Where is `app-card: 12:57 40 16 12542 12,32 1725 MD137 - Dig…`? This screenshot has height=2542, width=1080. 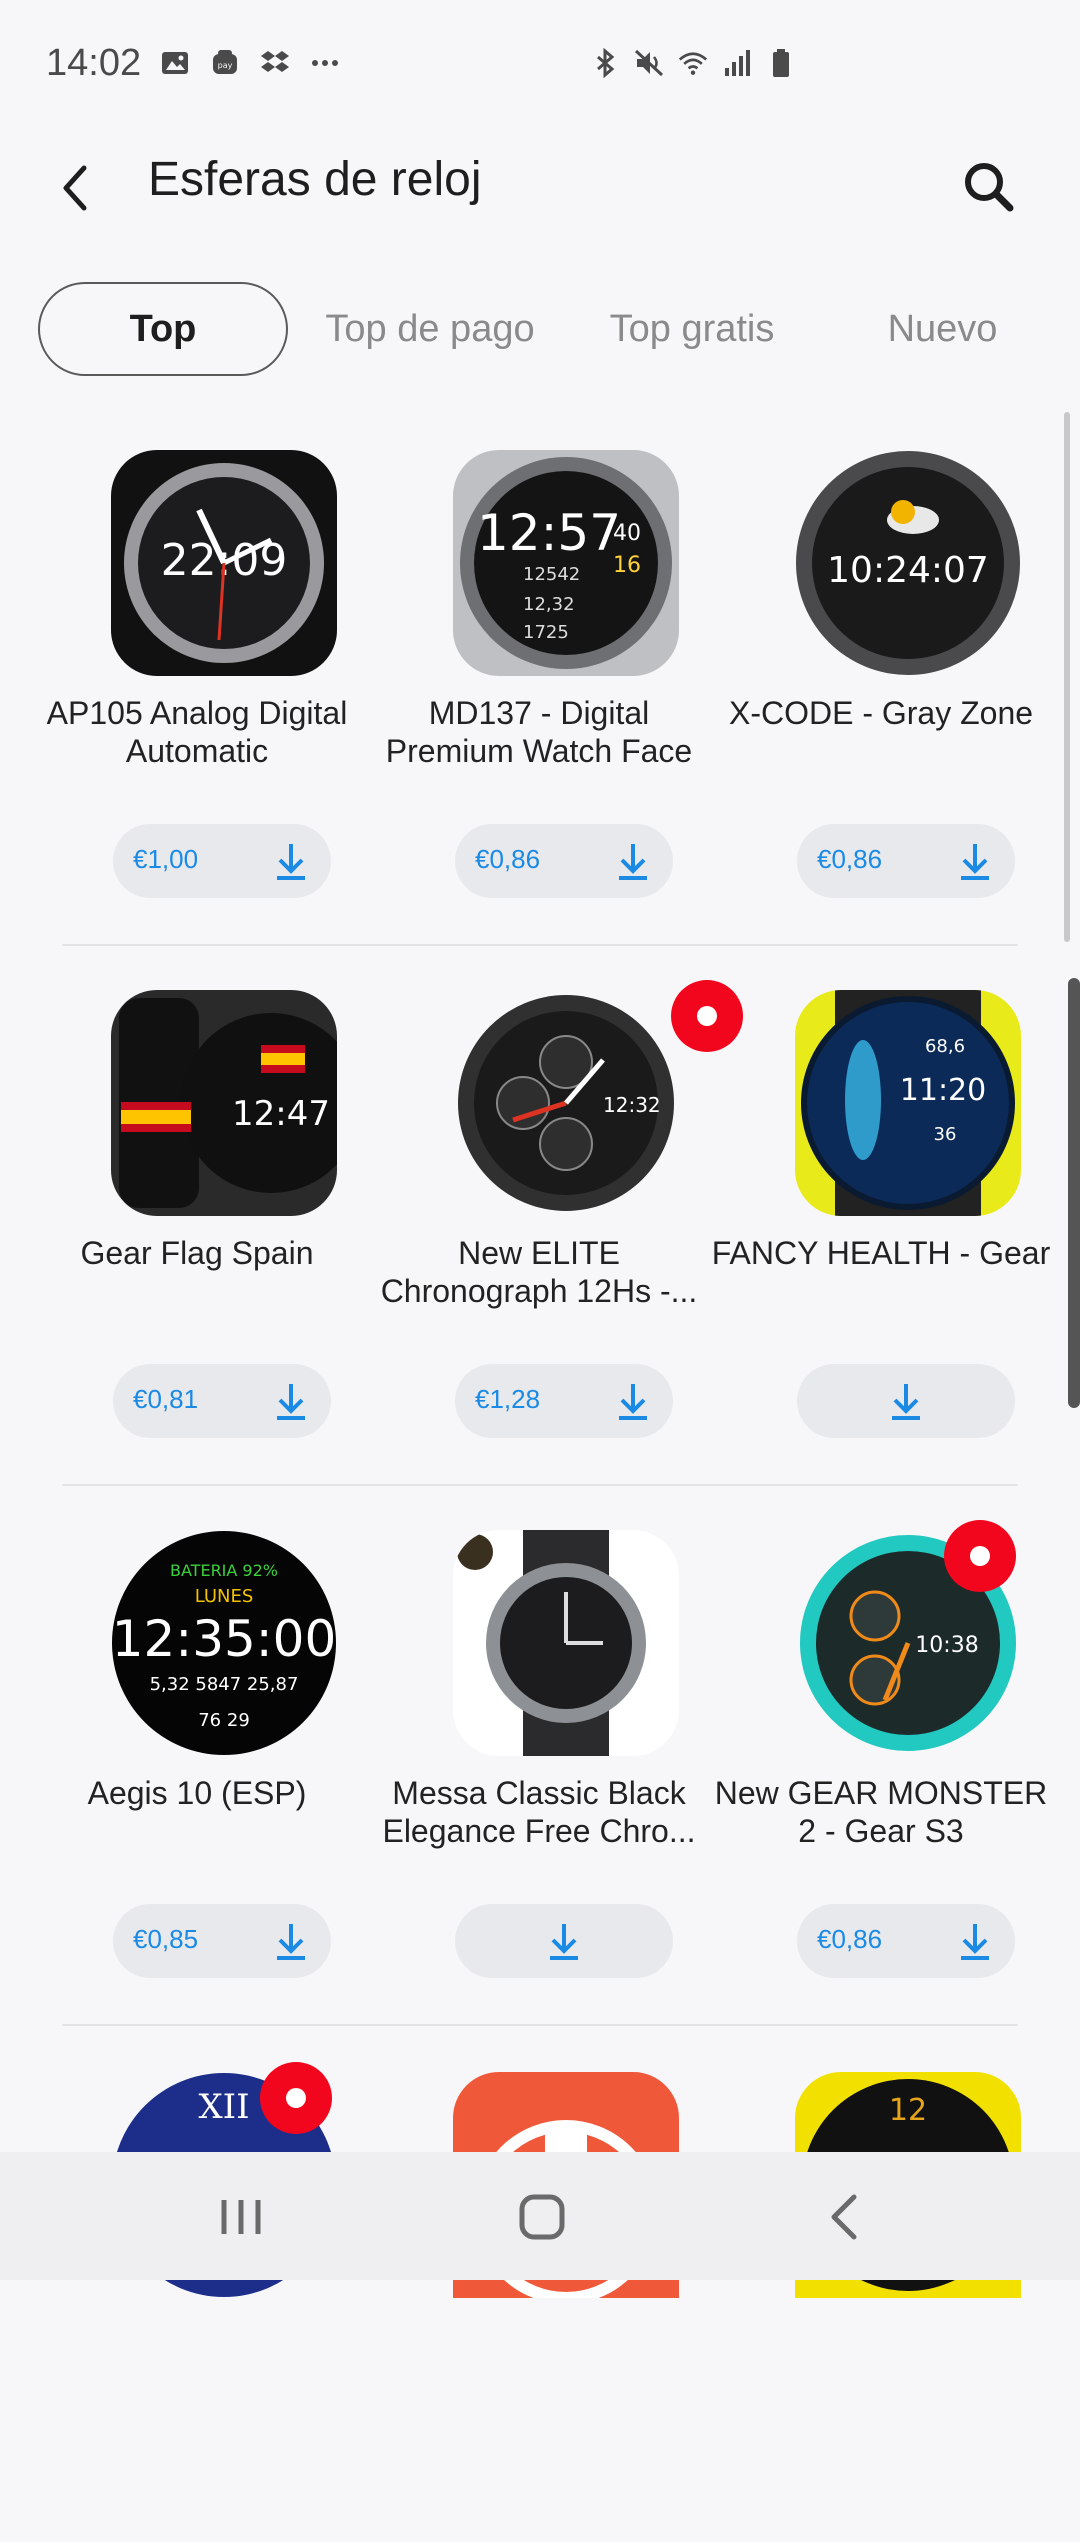
app-card: 12:57 40 16 12542 12,32 1725 MD137 - Dig… is located at coordinates (539, 680).